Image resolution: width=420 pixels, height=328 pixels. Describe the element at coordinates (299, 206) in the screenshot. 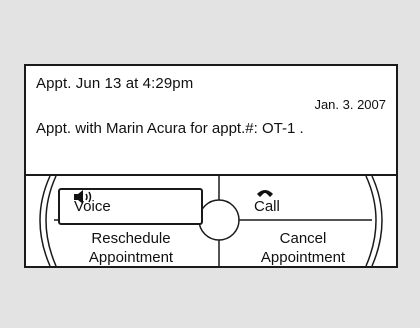

I see `call-button: Call` at that location.